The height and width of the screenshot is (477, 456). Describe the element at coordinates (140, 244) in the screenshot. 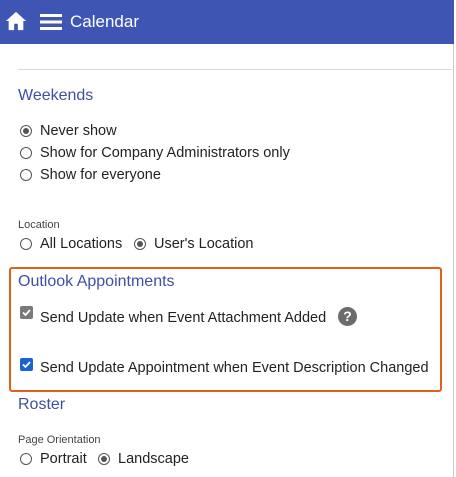

I see `radio-users-location` at that location.